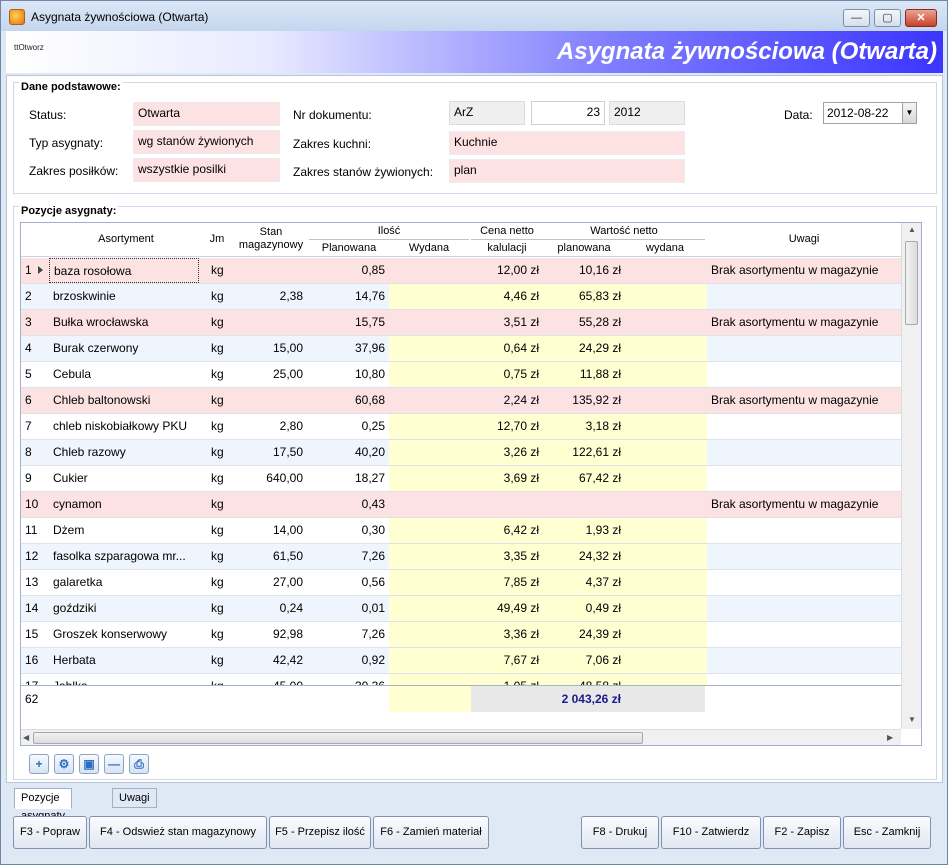 Image resolution: width=948 pixels, height=865 pixels. What do you see at coordinates (124, 270) in the screenshot?
I see `cell-asortyment: baza rosołowa` at bounding box center [124, 270].